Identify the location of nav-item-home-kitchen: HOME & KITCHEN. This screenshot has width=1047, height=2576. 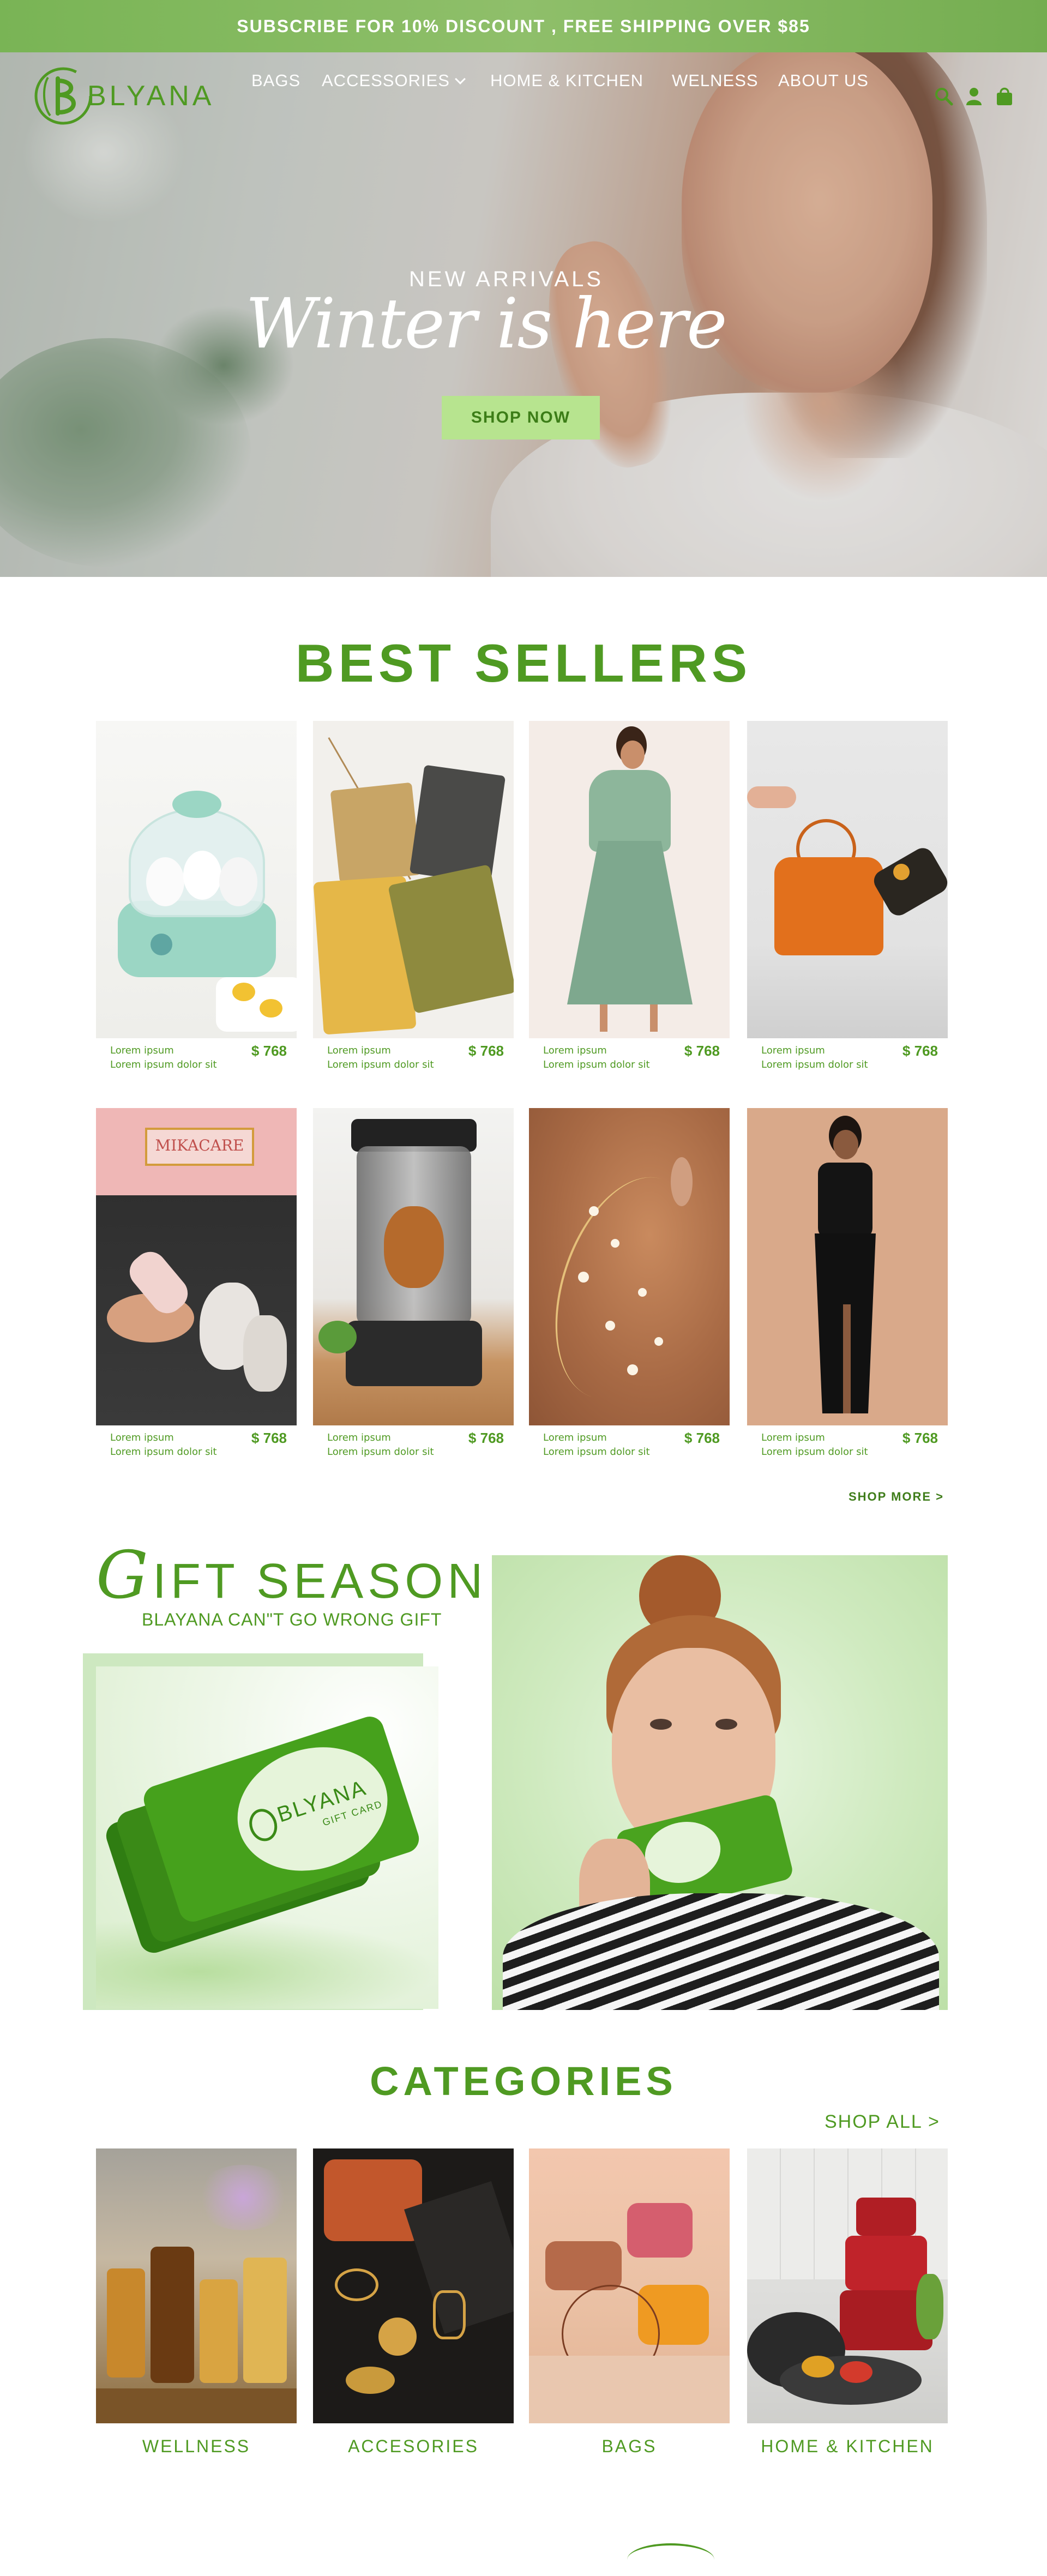
(567, 81).